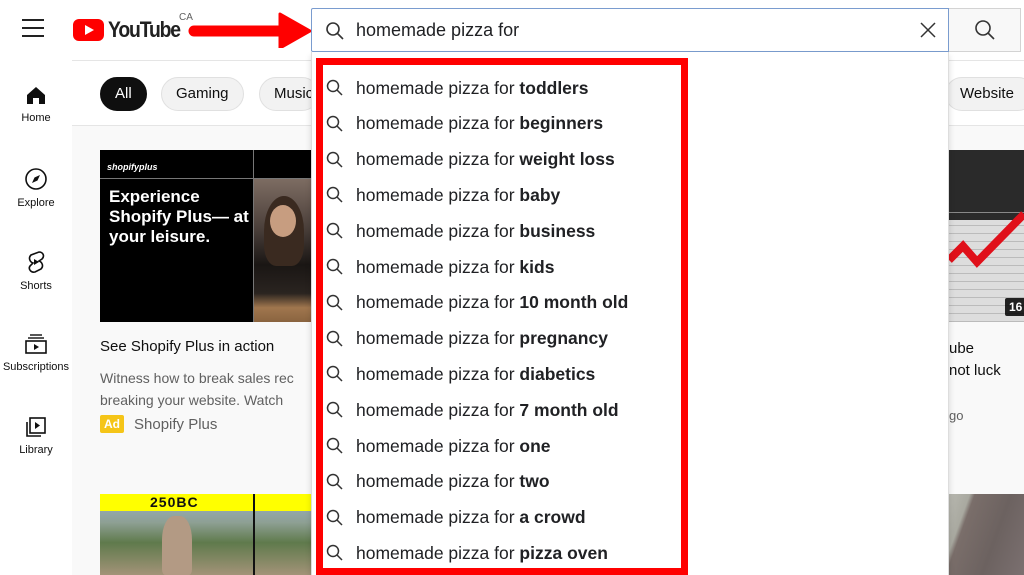  I want to click on suggestion-text: homemade pizza for pizza oven, so click(482, 553).